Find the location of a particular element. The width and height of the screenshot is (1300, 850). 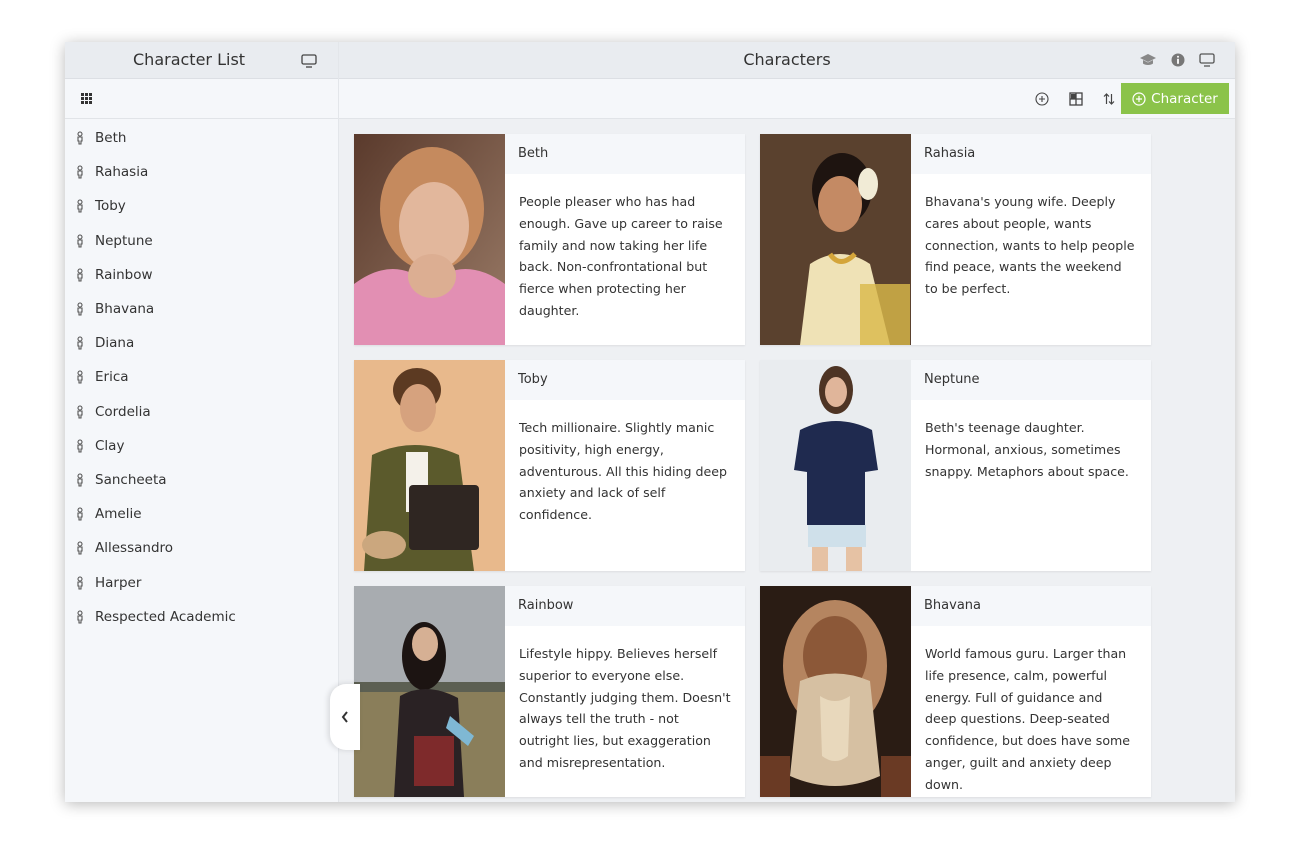

sidebar-item-label: Erica is located at coordinates (112, 377).